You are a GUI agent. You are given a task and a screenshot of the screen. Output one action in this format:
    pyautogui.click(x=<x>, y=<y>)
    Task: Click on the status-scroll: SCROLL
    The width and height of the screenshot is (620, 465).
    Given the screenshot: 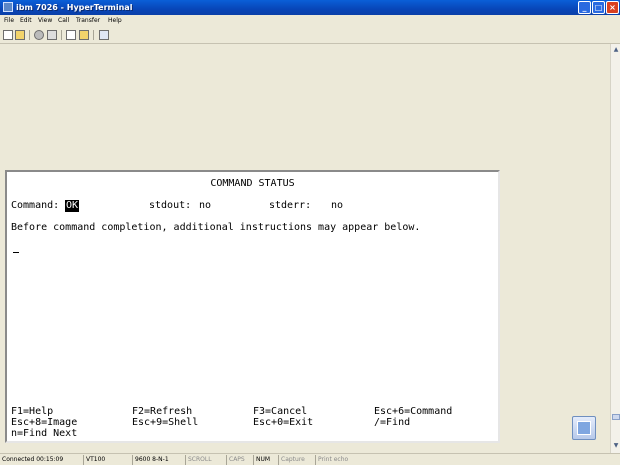 What is the action you would take?
    pyautogui.click(x=205, y=460)
    